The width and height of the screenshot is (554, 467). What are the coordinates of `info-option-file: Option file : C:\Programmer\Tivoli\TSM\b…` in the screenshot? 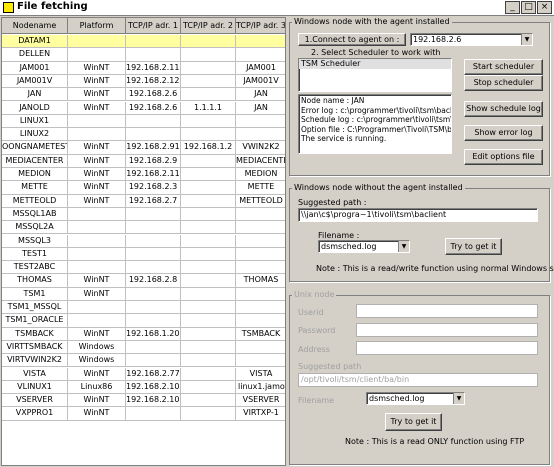 It's located at (376, 129).